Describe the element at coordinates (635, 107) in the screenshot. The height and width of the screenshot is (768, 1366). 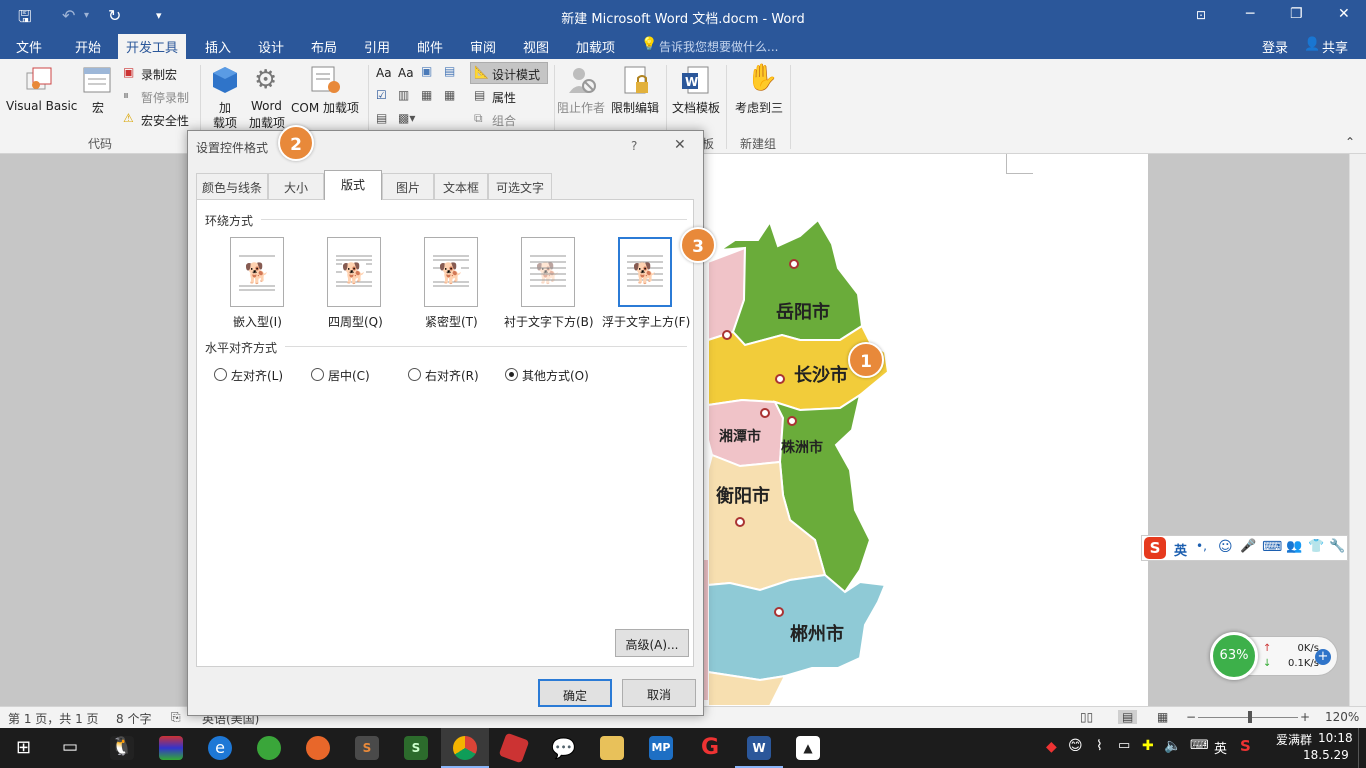
I see `restrict-editing-button: 限制编辑` at that location.